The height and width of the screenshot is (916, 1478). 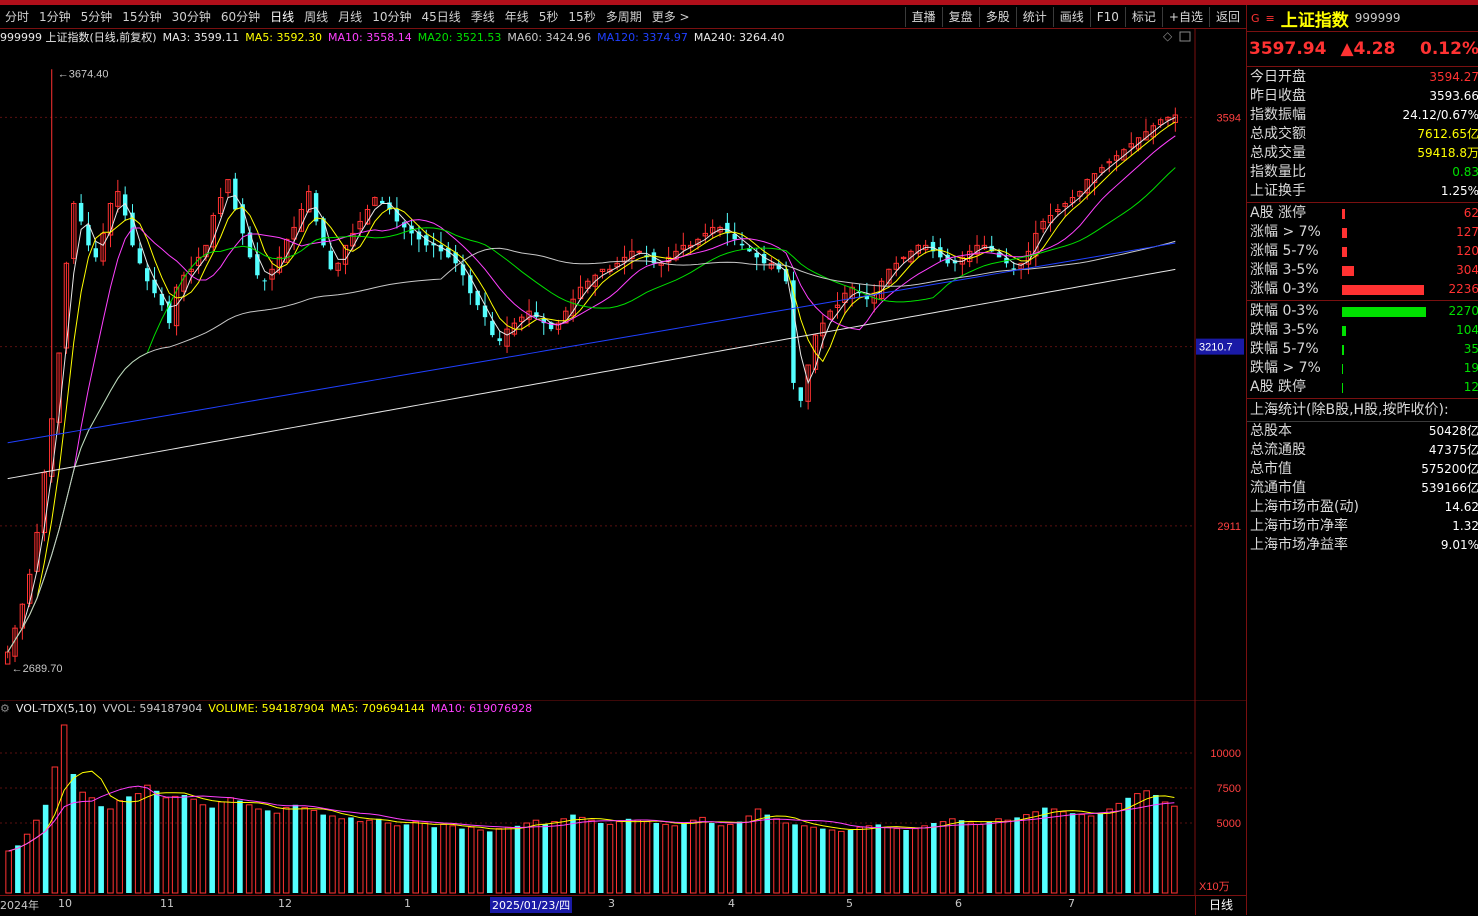 I want to click on price-change: ▲4.28, so click(x=1368, y=49).